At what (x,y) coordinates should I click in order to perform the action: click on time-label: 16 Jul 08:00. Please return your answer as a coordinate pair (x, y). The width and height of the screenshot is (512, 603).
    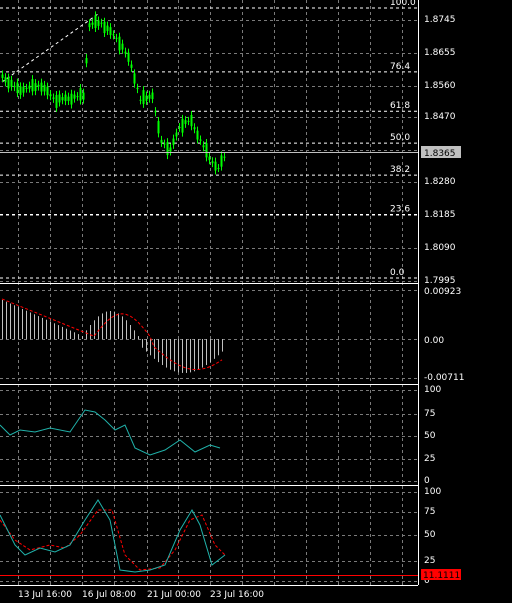
    Looking at the image, I should click on (109, 595).